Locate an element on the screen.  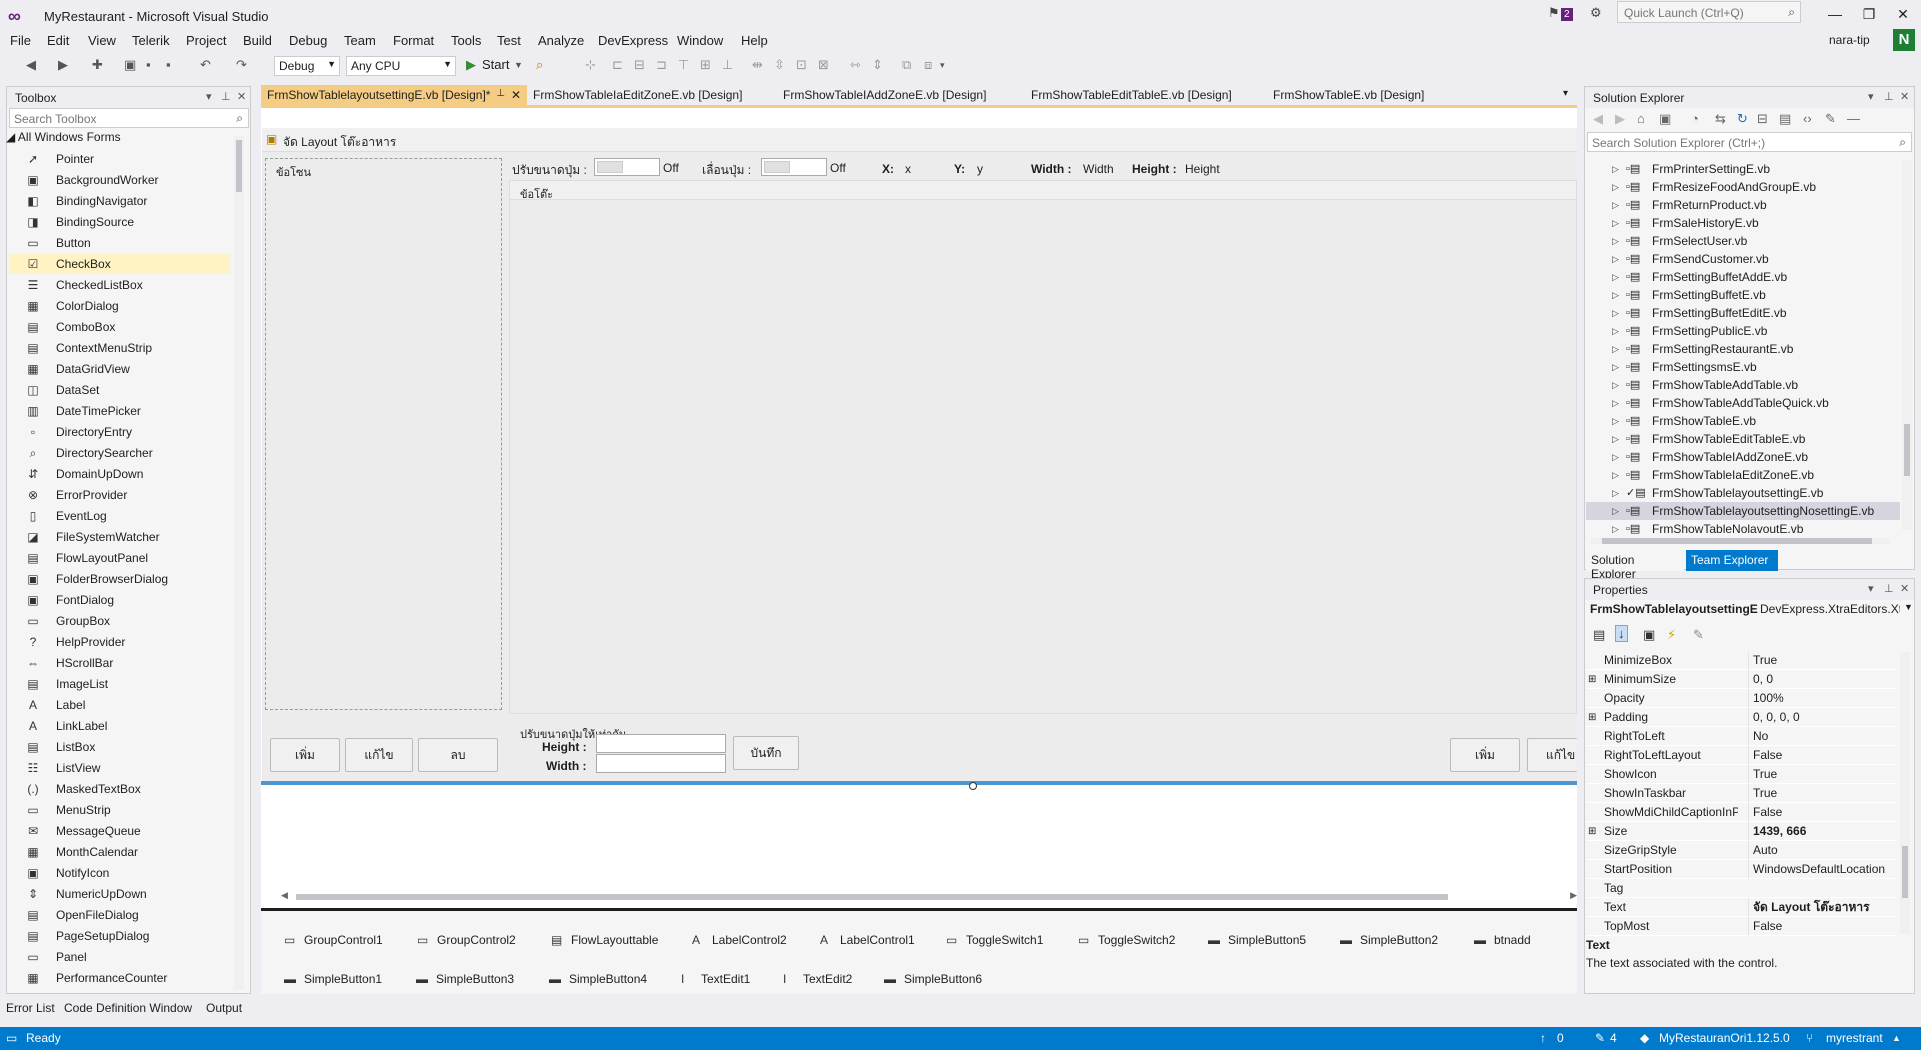
solution-hscrollbar is located at coordinates (1740, 541).